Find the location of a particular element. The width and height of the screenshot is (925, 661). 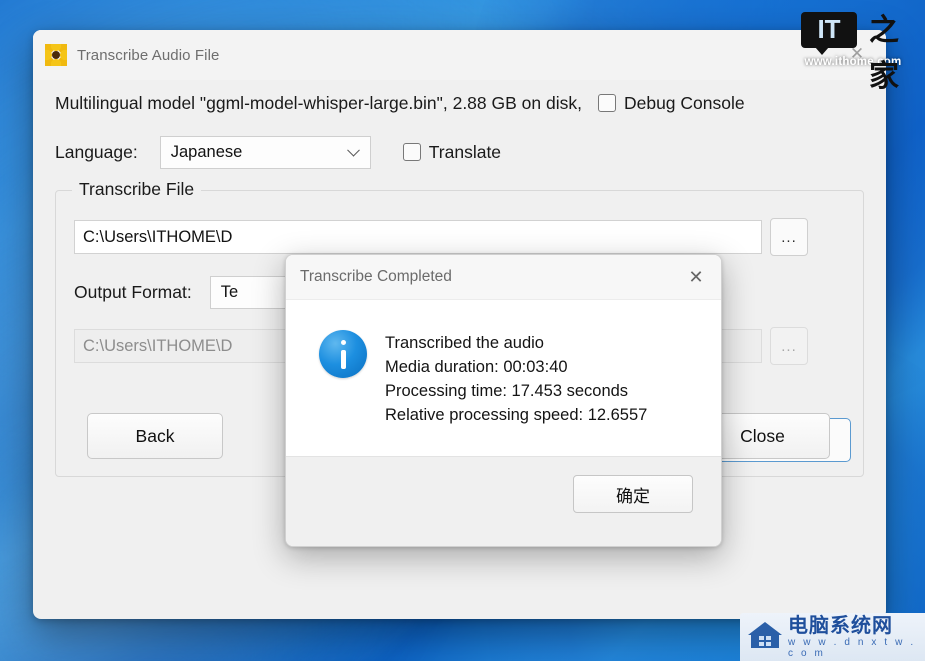

ok-button: 确定 is located at coordinates (633, 494).